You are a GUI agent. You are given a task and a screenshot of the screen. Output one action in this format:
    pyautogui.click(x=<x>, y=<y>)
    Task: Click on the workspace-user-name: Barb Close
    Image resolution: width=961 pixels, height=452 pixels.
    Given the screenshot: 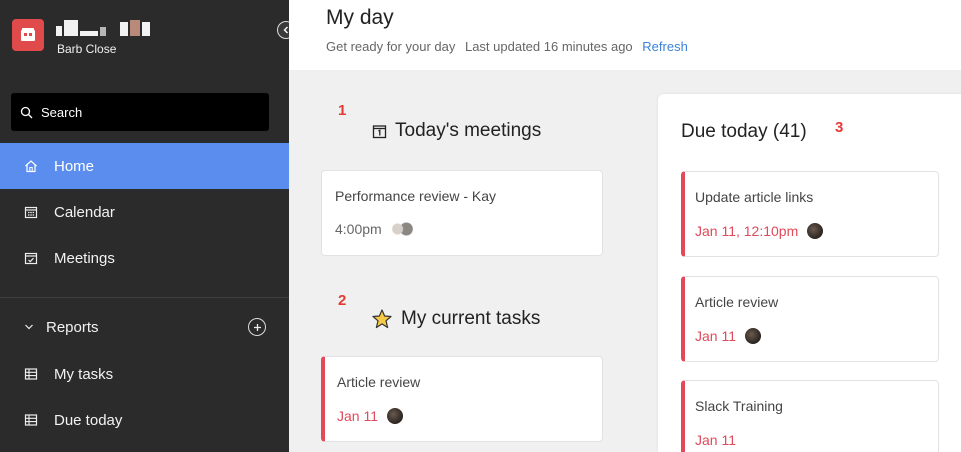 What is the action you would take?
    pyautogui.click(x=87, y=49)
    